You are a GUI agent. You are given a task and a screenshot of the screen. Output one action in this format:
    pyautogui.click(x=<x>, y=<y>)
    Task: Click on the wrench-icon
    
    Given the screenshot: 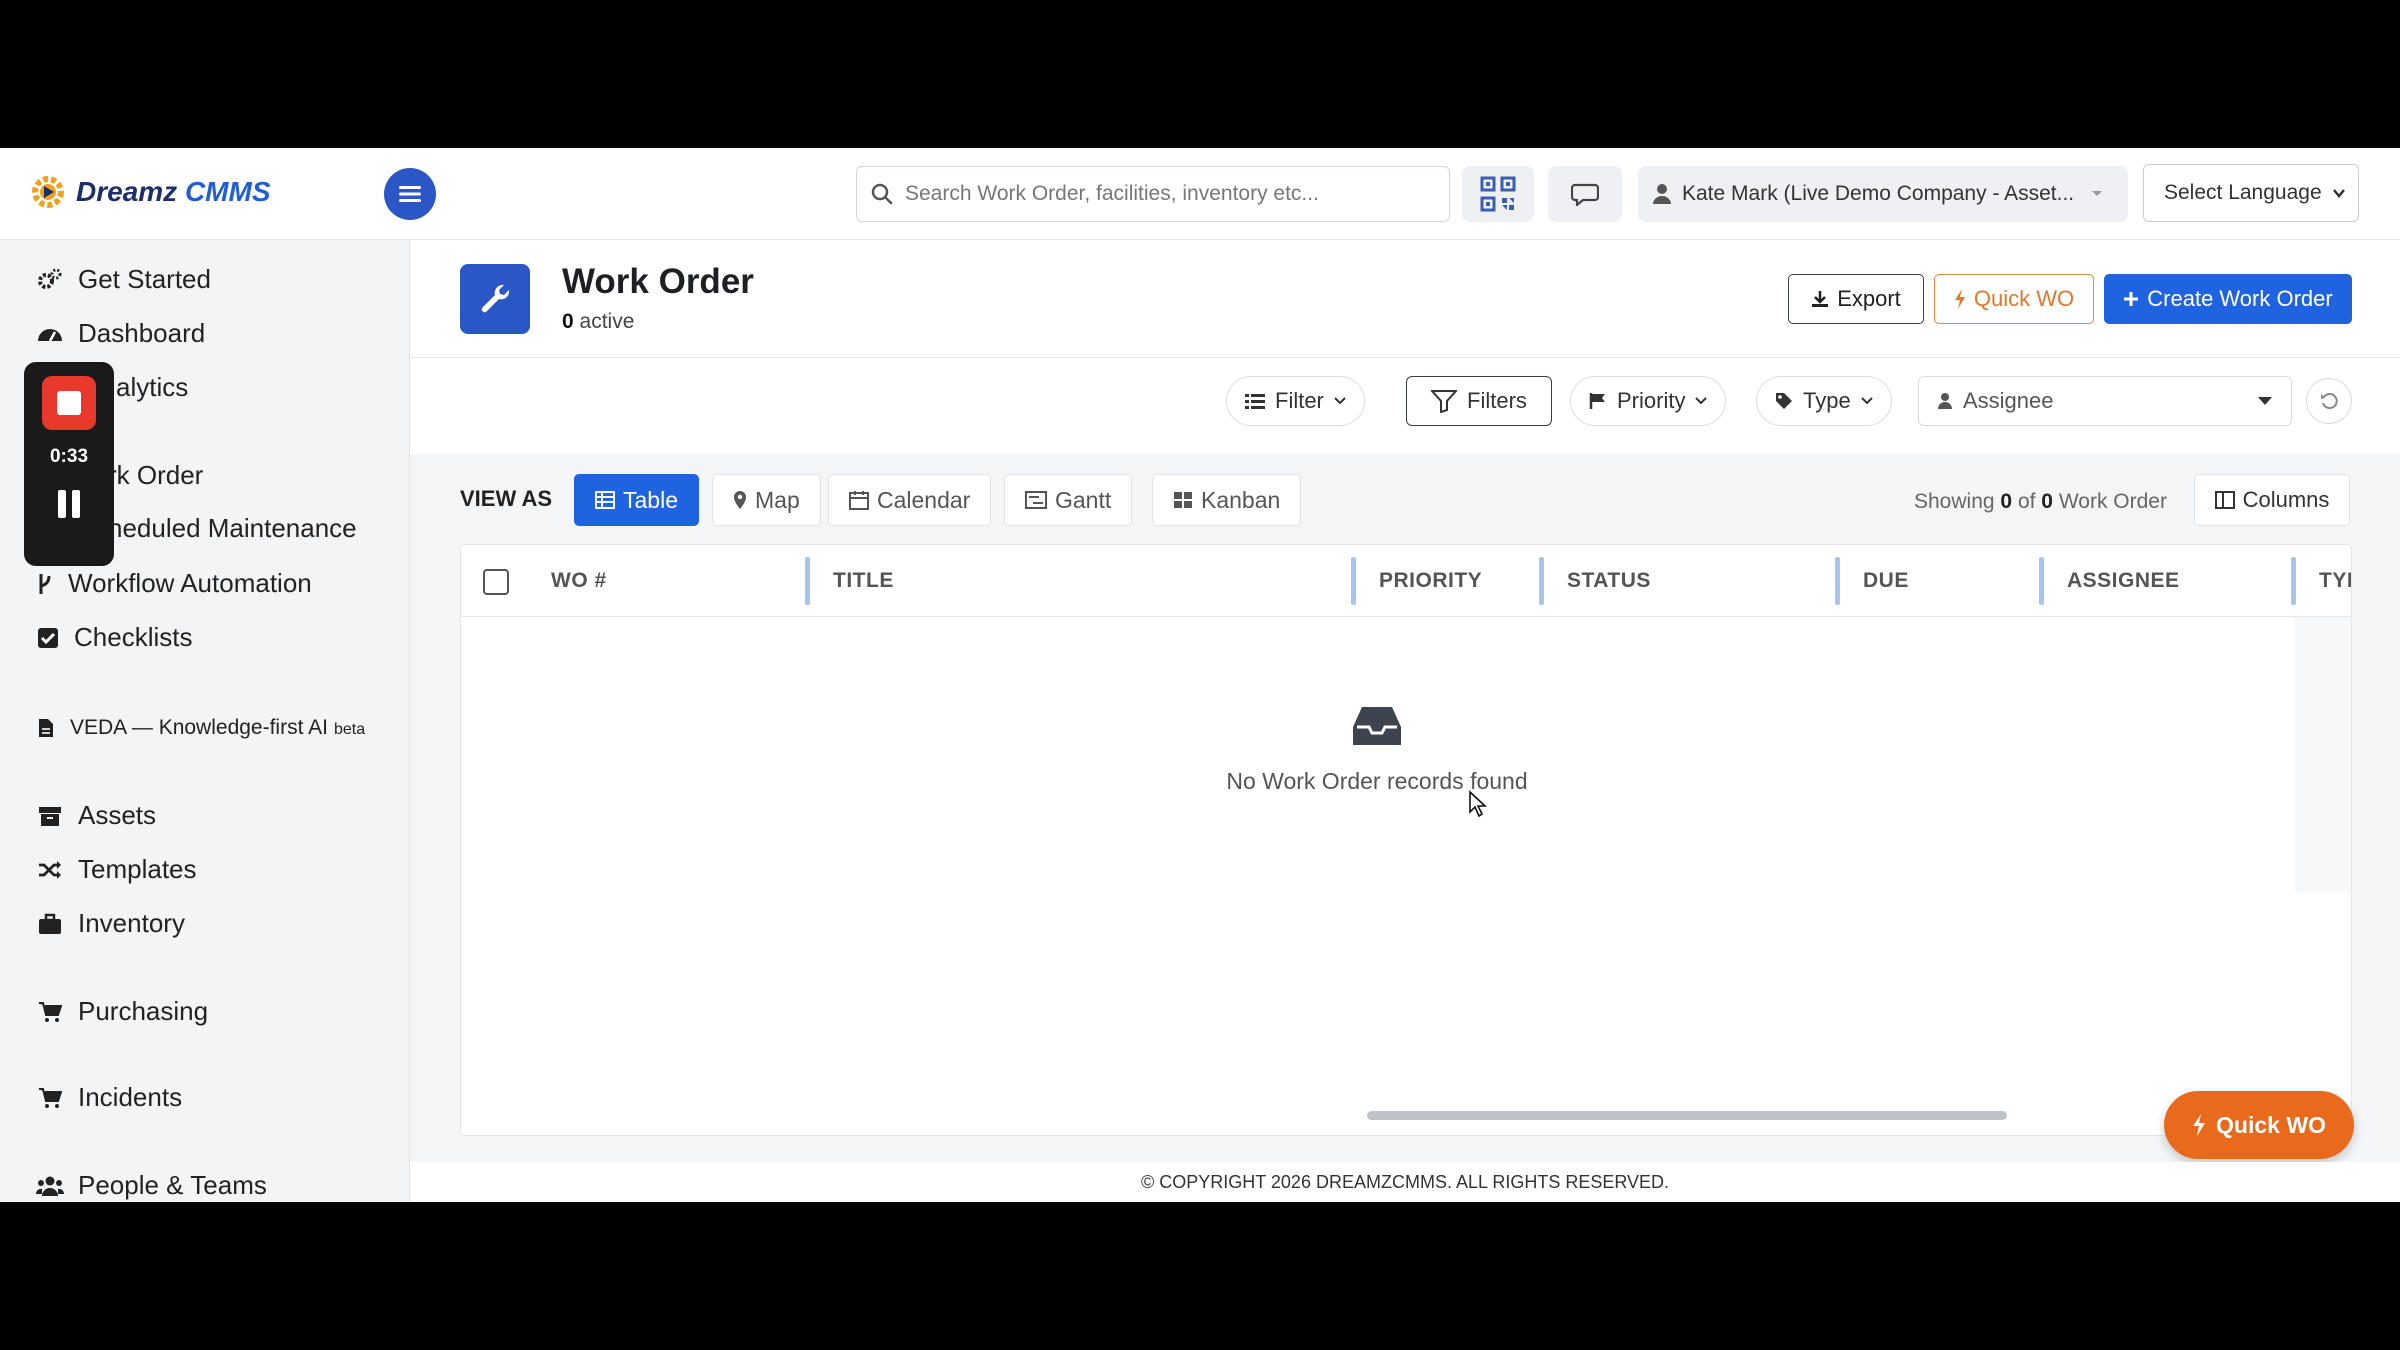 What is the action you would take?
    pyautogui.click(x=495, y=299)
    